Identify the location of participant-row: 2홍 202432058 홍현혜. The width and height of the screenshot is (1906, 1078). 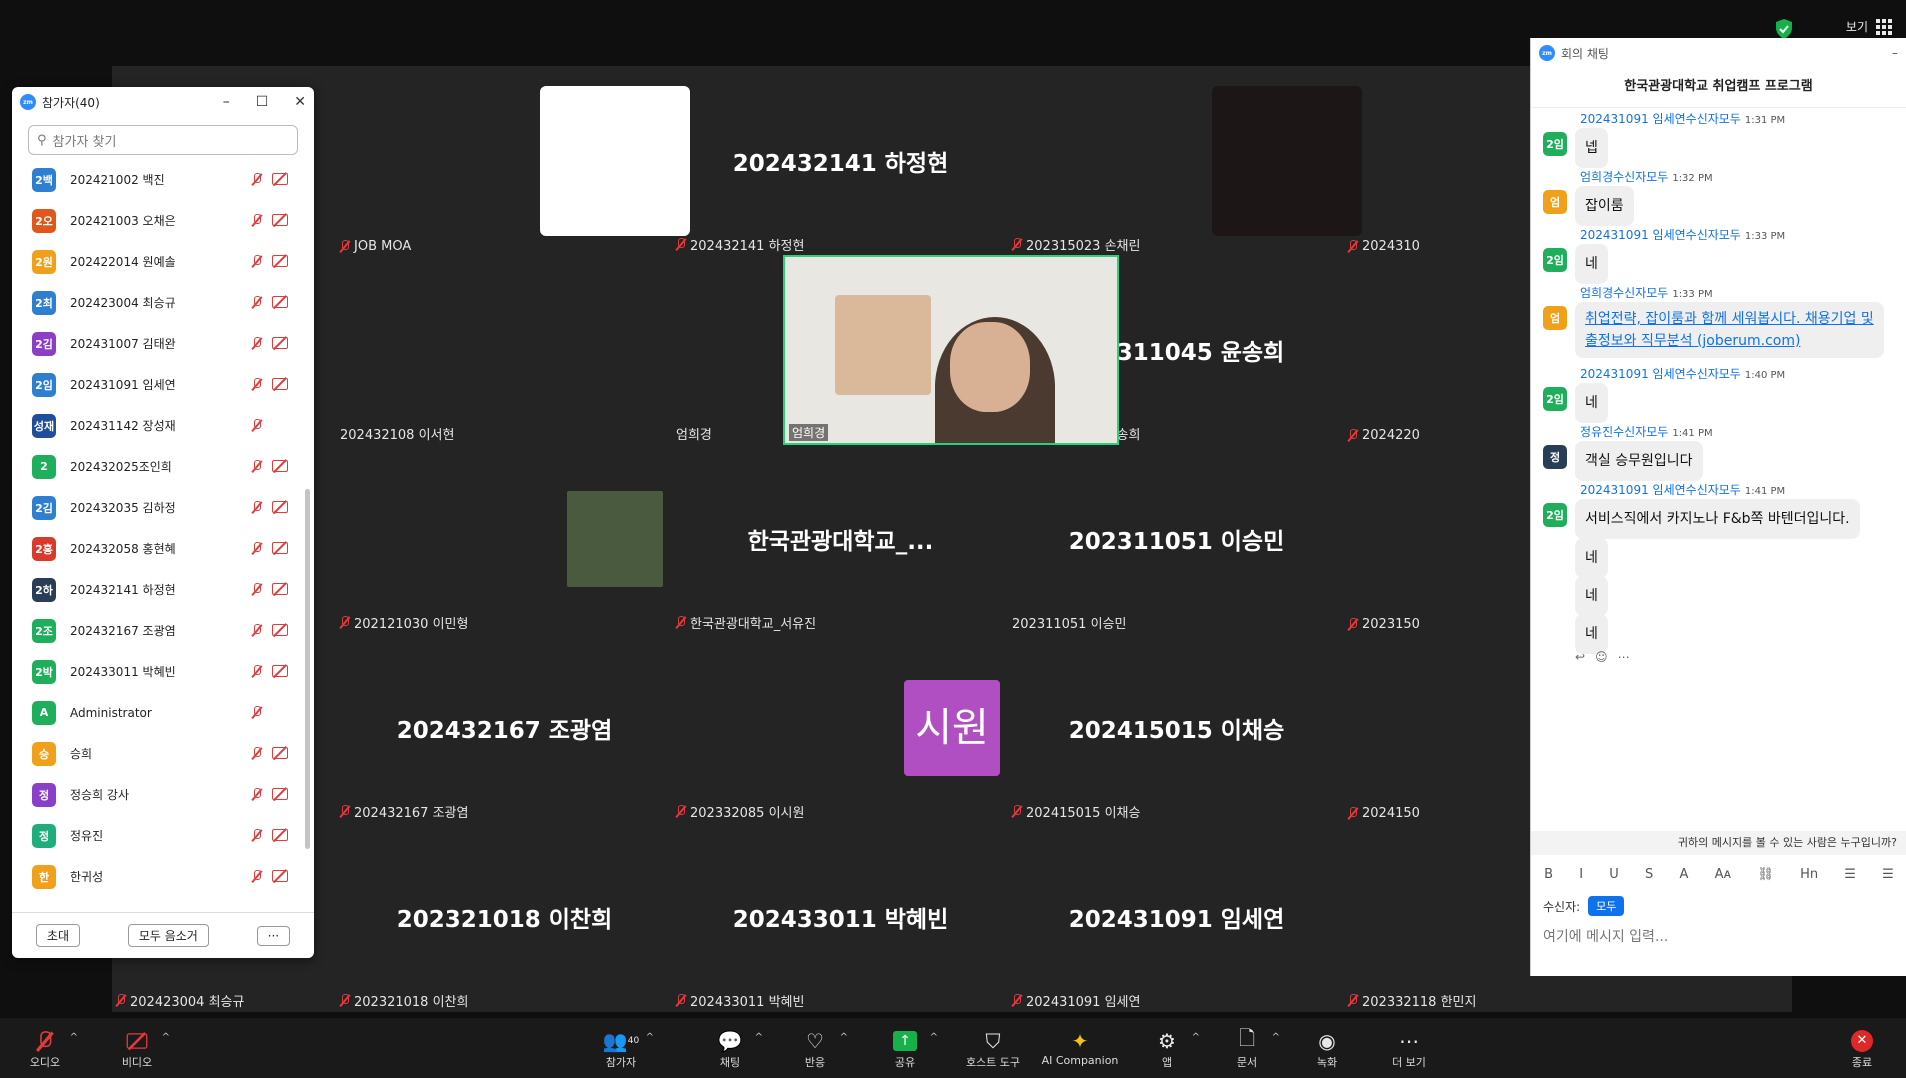
(160, 548).